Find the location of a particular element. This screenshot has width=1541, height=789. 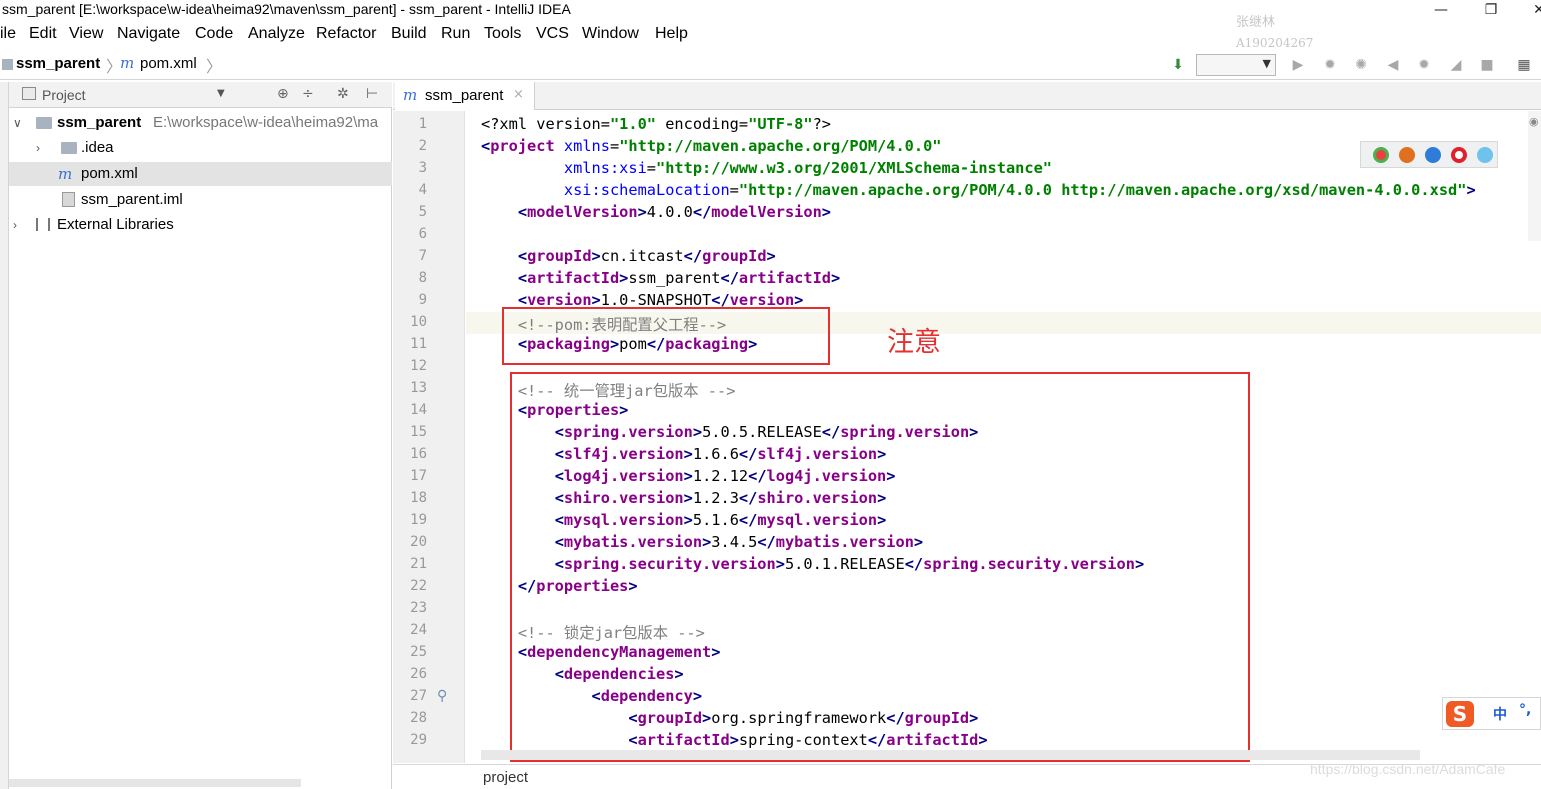

locate-icon: ⊕ is located at coordinates (283, 94).